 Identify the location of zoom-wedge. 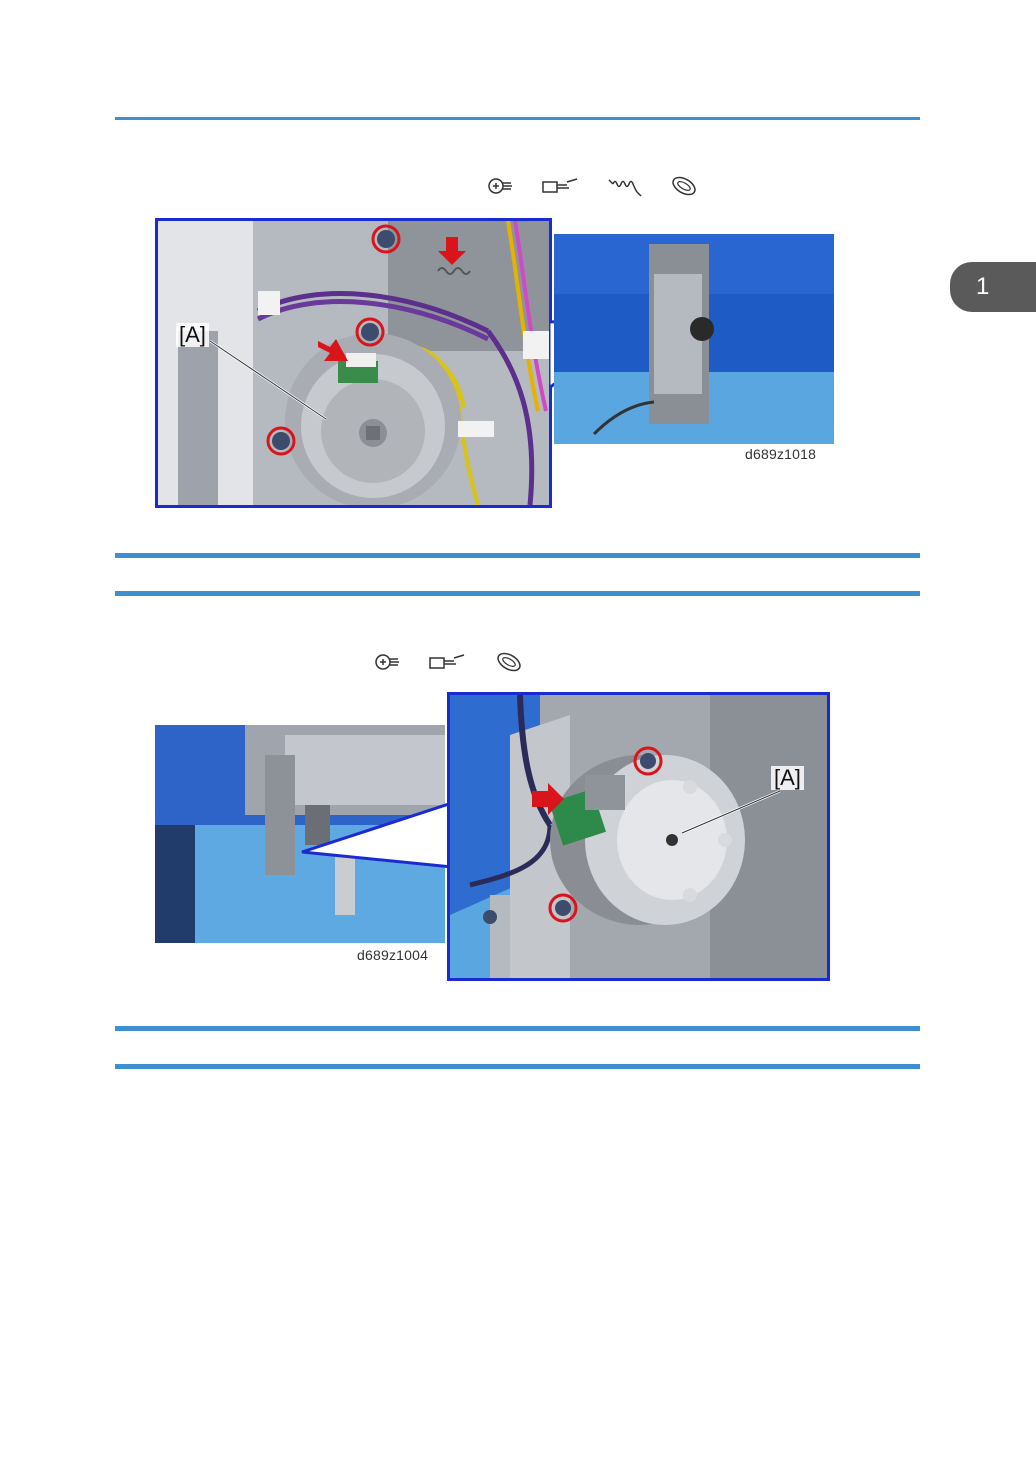
(377, 834).